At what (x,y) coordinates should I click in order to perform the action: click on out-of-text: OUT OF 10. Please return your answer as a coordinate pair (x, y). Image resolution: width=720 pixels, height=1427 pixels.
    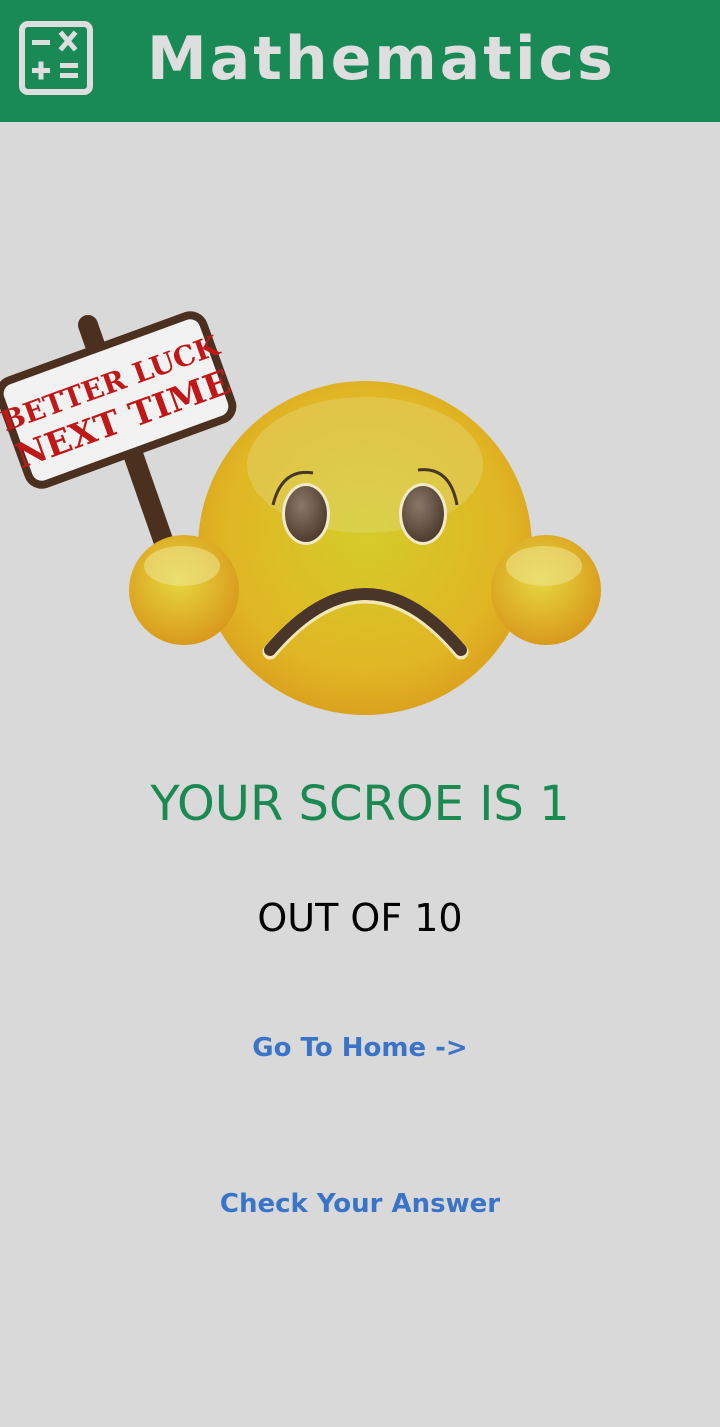
    Looking at the image, I should click on (360, 918).